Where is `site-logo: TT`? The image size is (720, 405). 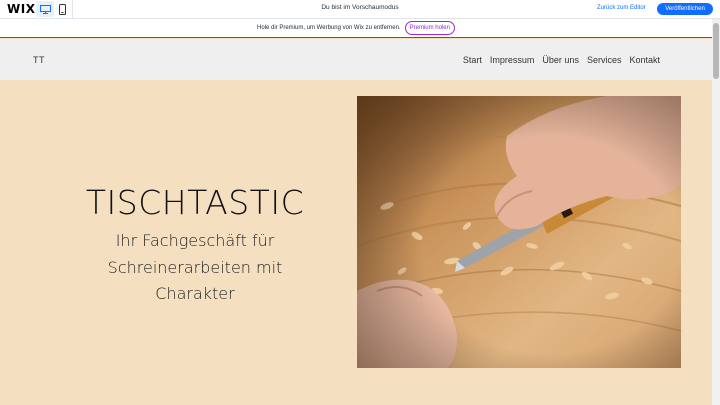
site-logo: TT is located at coordinates (39, 60).